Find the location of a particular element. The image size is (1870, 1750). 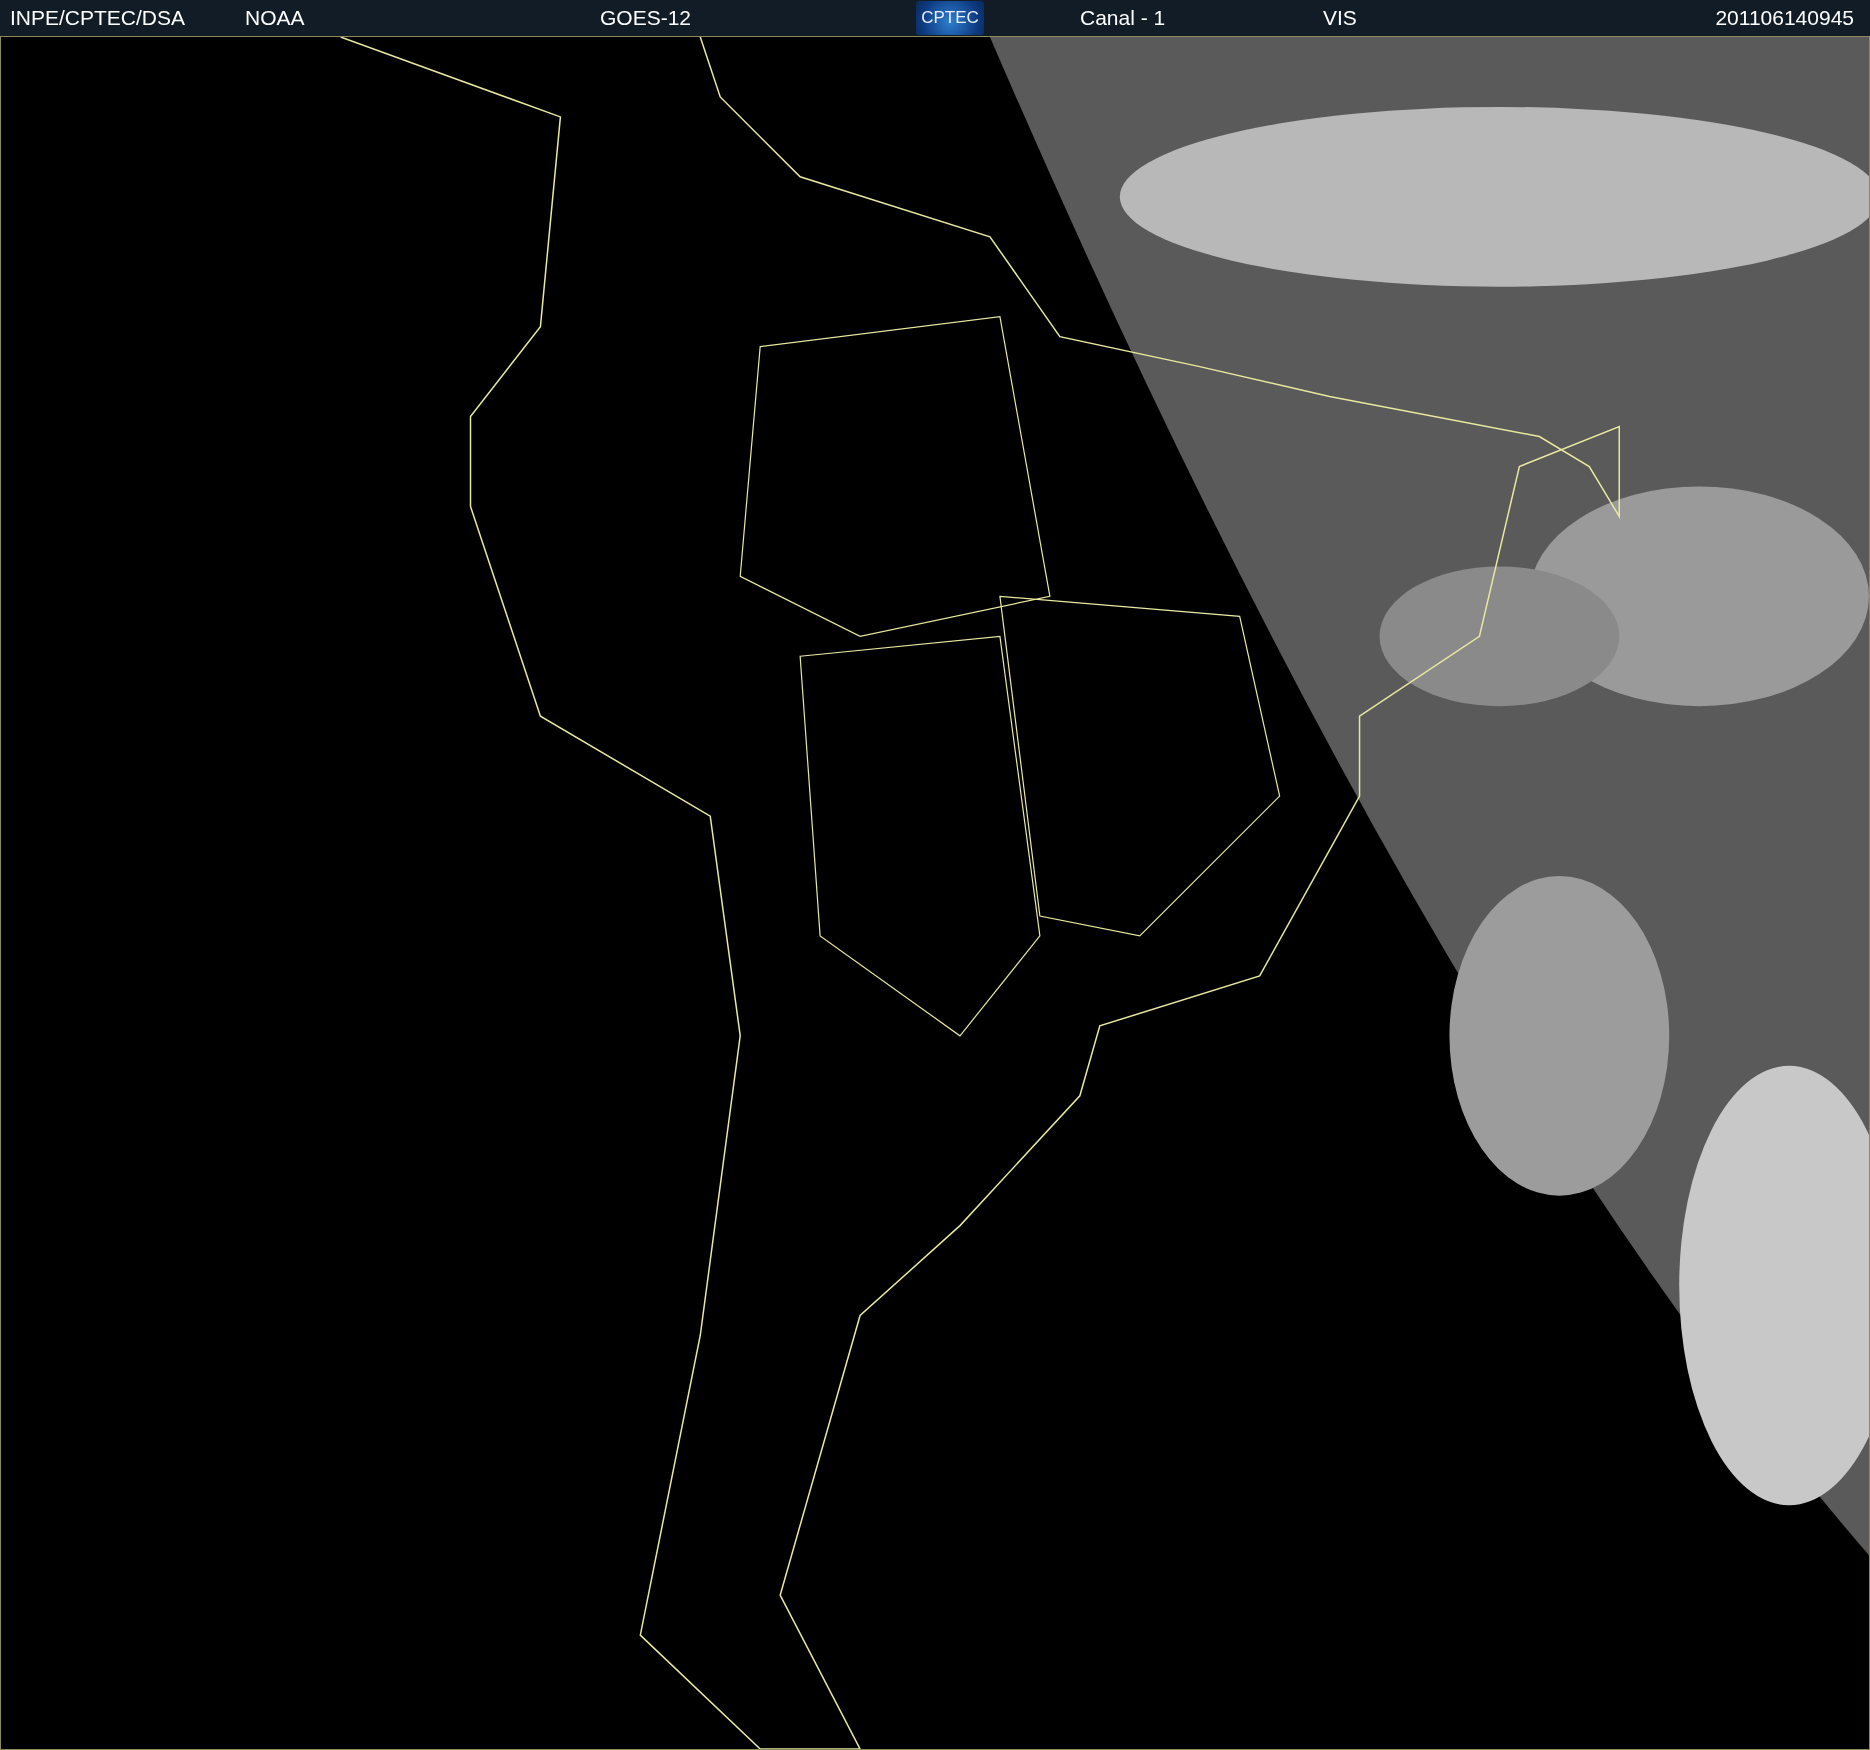

agency-label: NOAA is located at coordinates (275, 18).